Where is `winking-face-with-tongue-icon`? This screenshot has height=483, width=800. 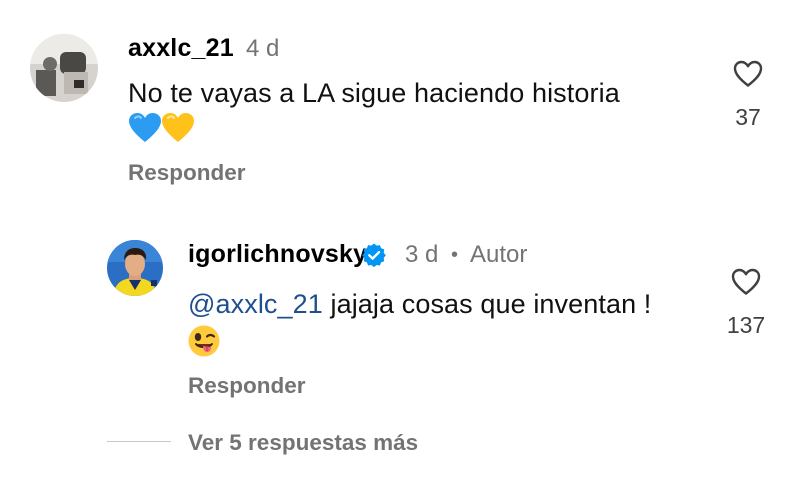 winking-face-with-tongue-icon is located at coordinates (204, 341).